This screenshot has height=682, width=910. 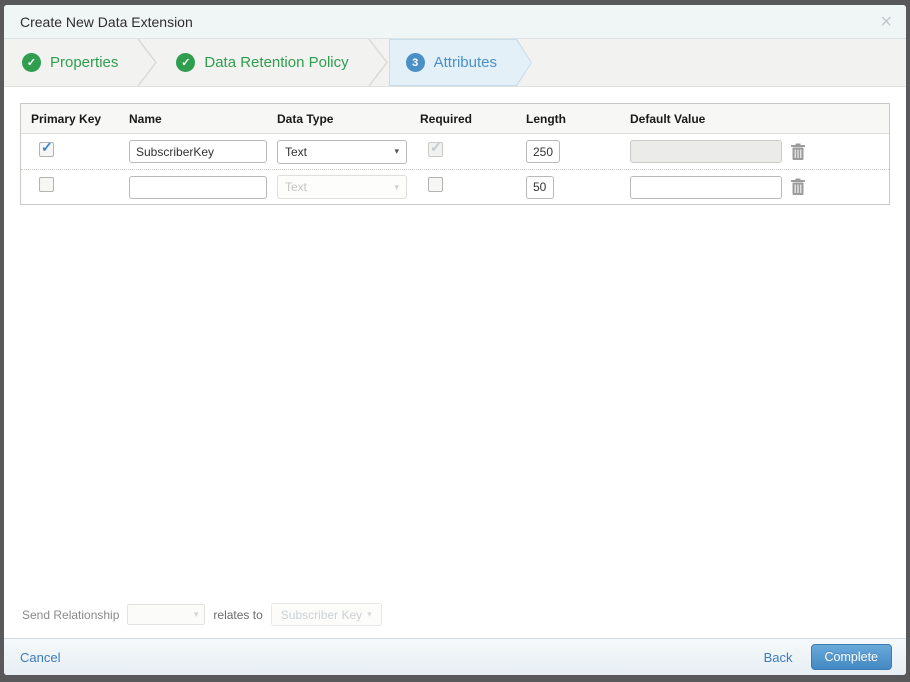 What do you see at coordinates (238, 614) in the screenshot?
I see `relates-to-label: relates to` at bounding box center [238, 614].